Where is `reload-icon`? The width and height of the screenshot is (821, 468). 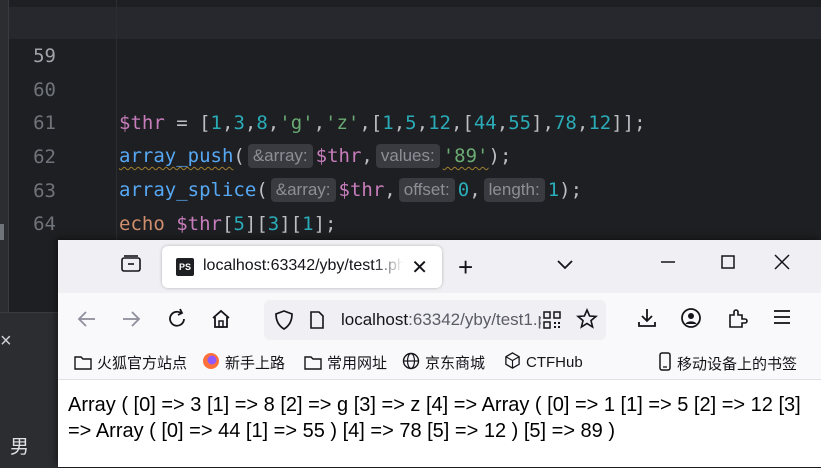 reload-icon is located at coordinates (177, 322).